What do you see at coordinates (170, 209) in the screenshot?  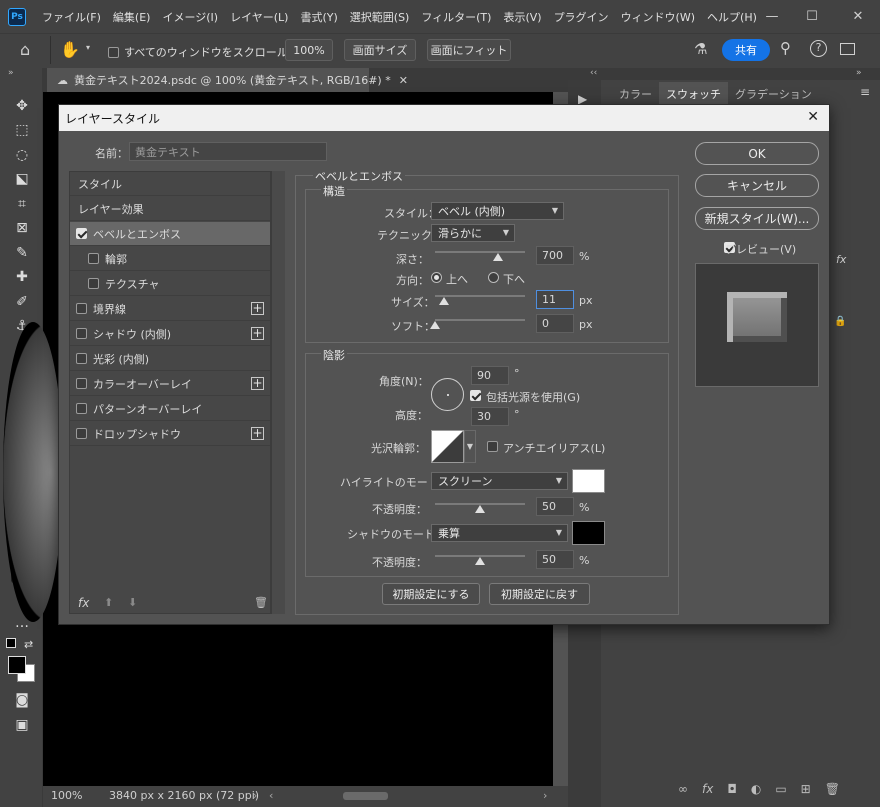 I see `style-item-blending: レイヤー効果` at bounding box center [170, 209].